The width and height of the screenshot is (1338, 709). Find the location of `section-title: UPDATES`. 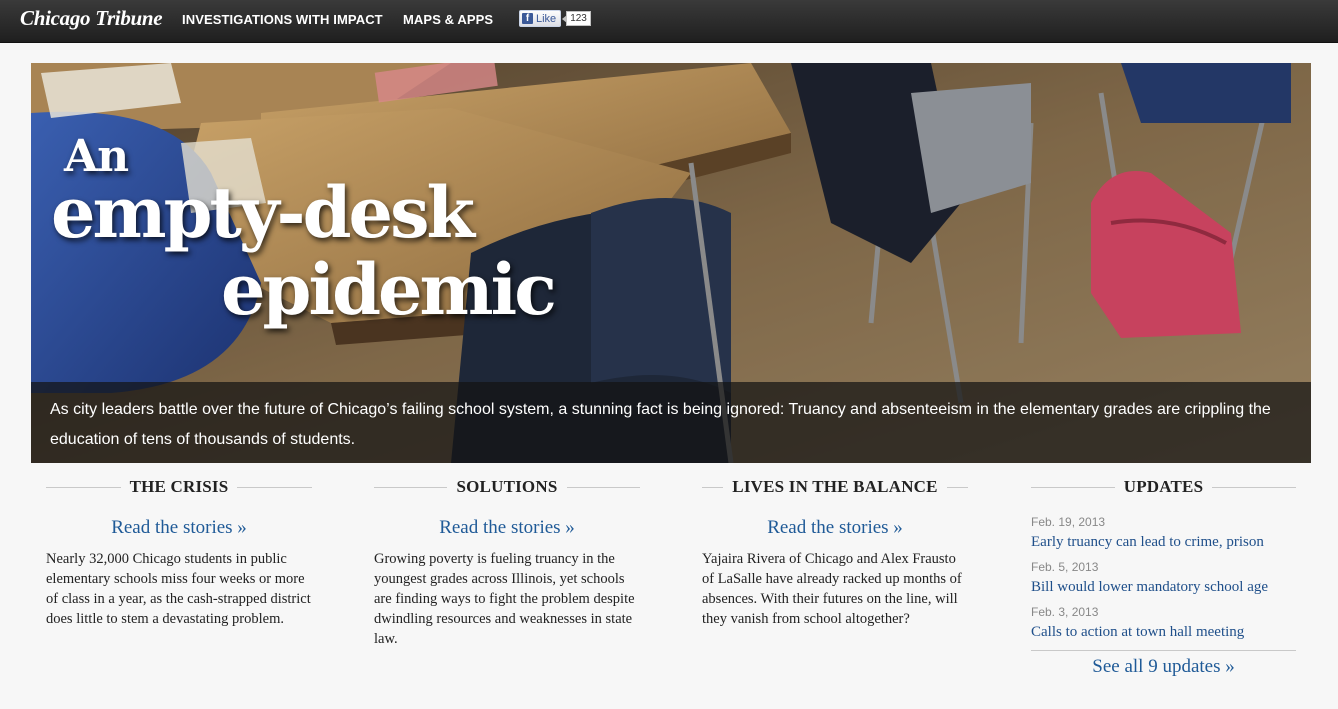

section-title: UPDATES is located at coordinates (1163, 486).